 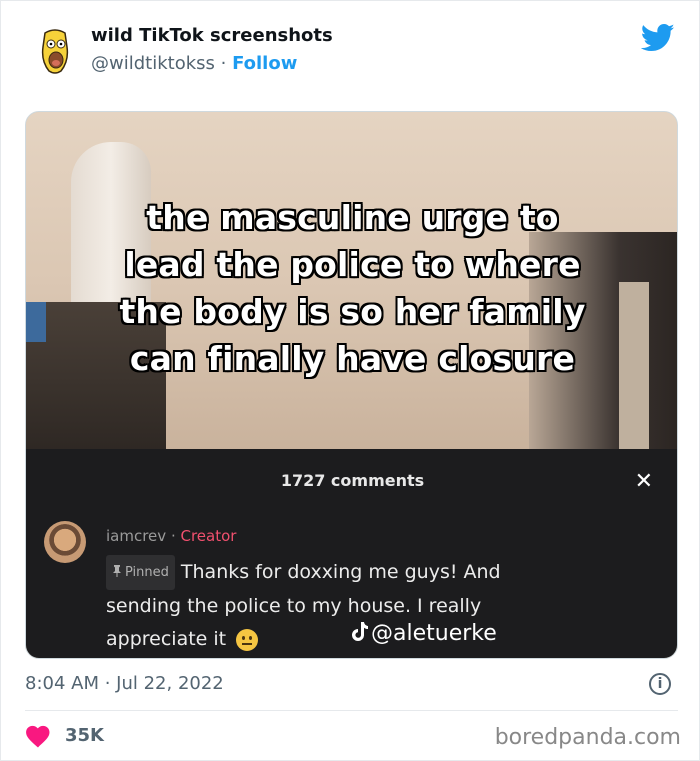 What do you see at coordinates (352, 311) in the screenshot?
I see `caption-line: the body is so her family` at bounding box center [352, 311].